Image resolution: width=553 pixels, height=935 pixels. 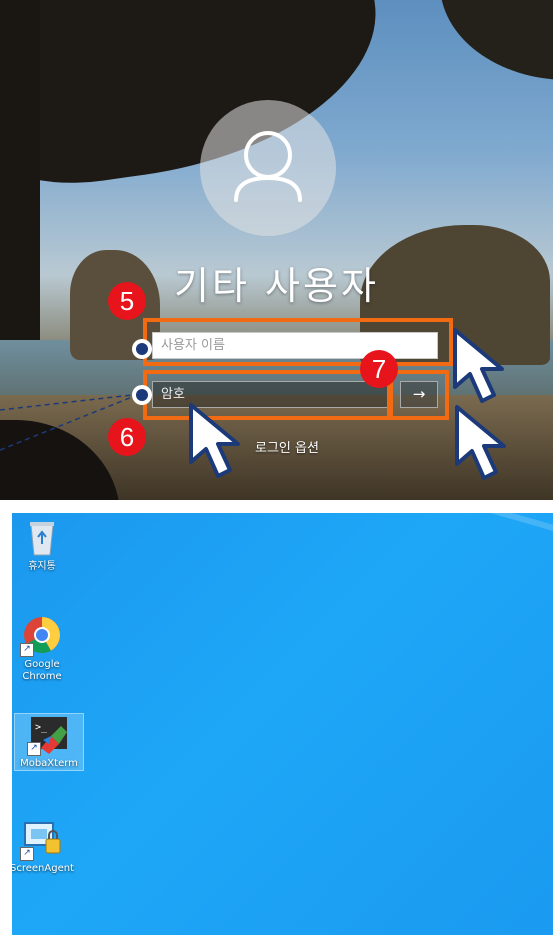 I want to click on user-icon, so click(x=268, y=166).